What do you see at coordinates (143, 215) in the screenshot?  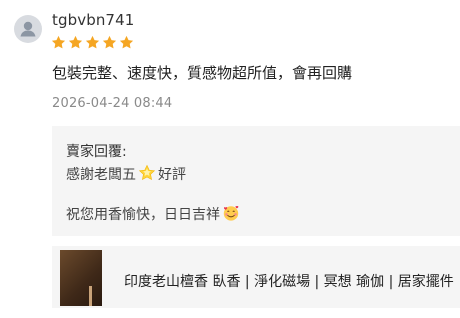 I see `seller-reply-text: 祝您用香愉快，日日吉祥` at bounding box center [143, 215].